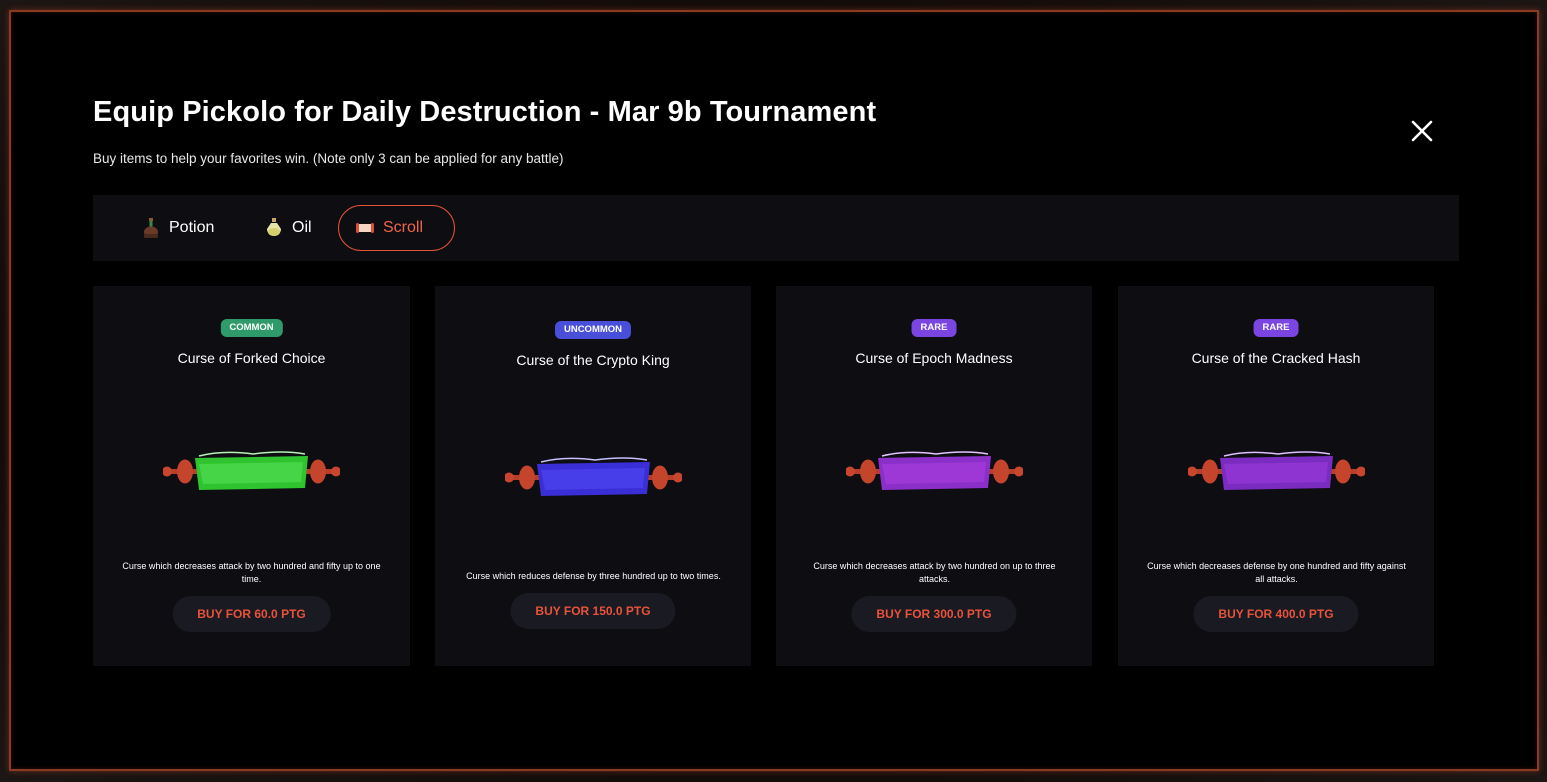 This screenshot has height=782, width=1547. I want to click on close-button, so click(1422, 131).